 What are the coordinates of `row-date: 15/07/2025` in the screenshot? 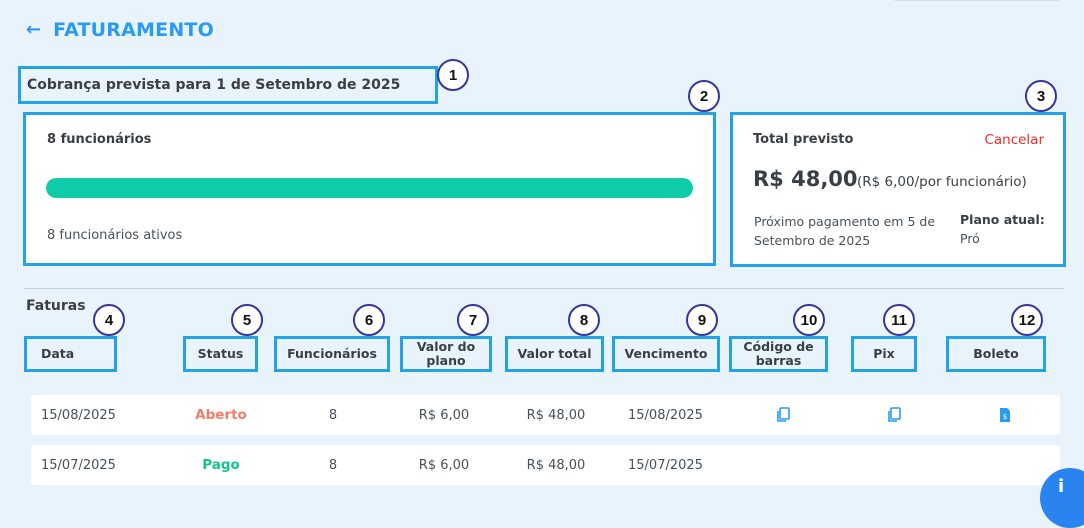 It's located at (78, 465).